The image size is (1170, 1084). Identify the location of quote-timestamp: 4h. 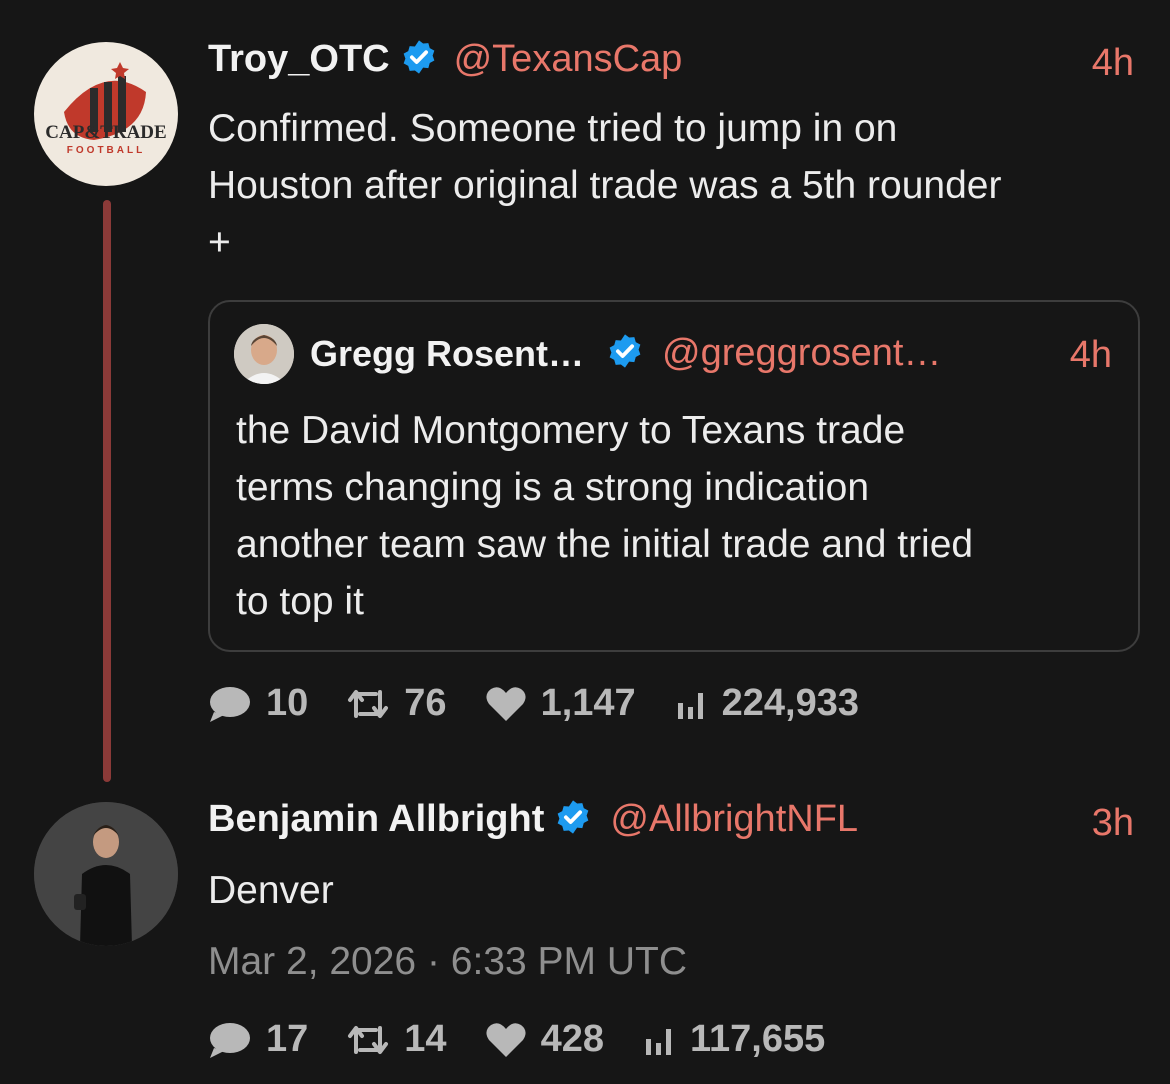
(1090, 355).